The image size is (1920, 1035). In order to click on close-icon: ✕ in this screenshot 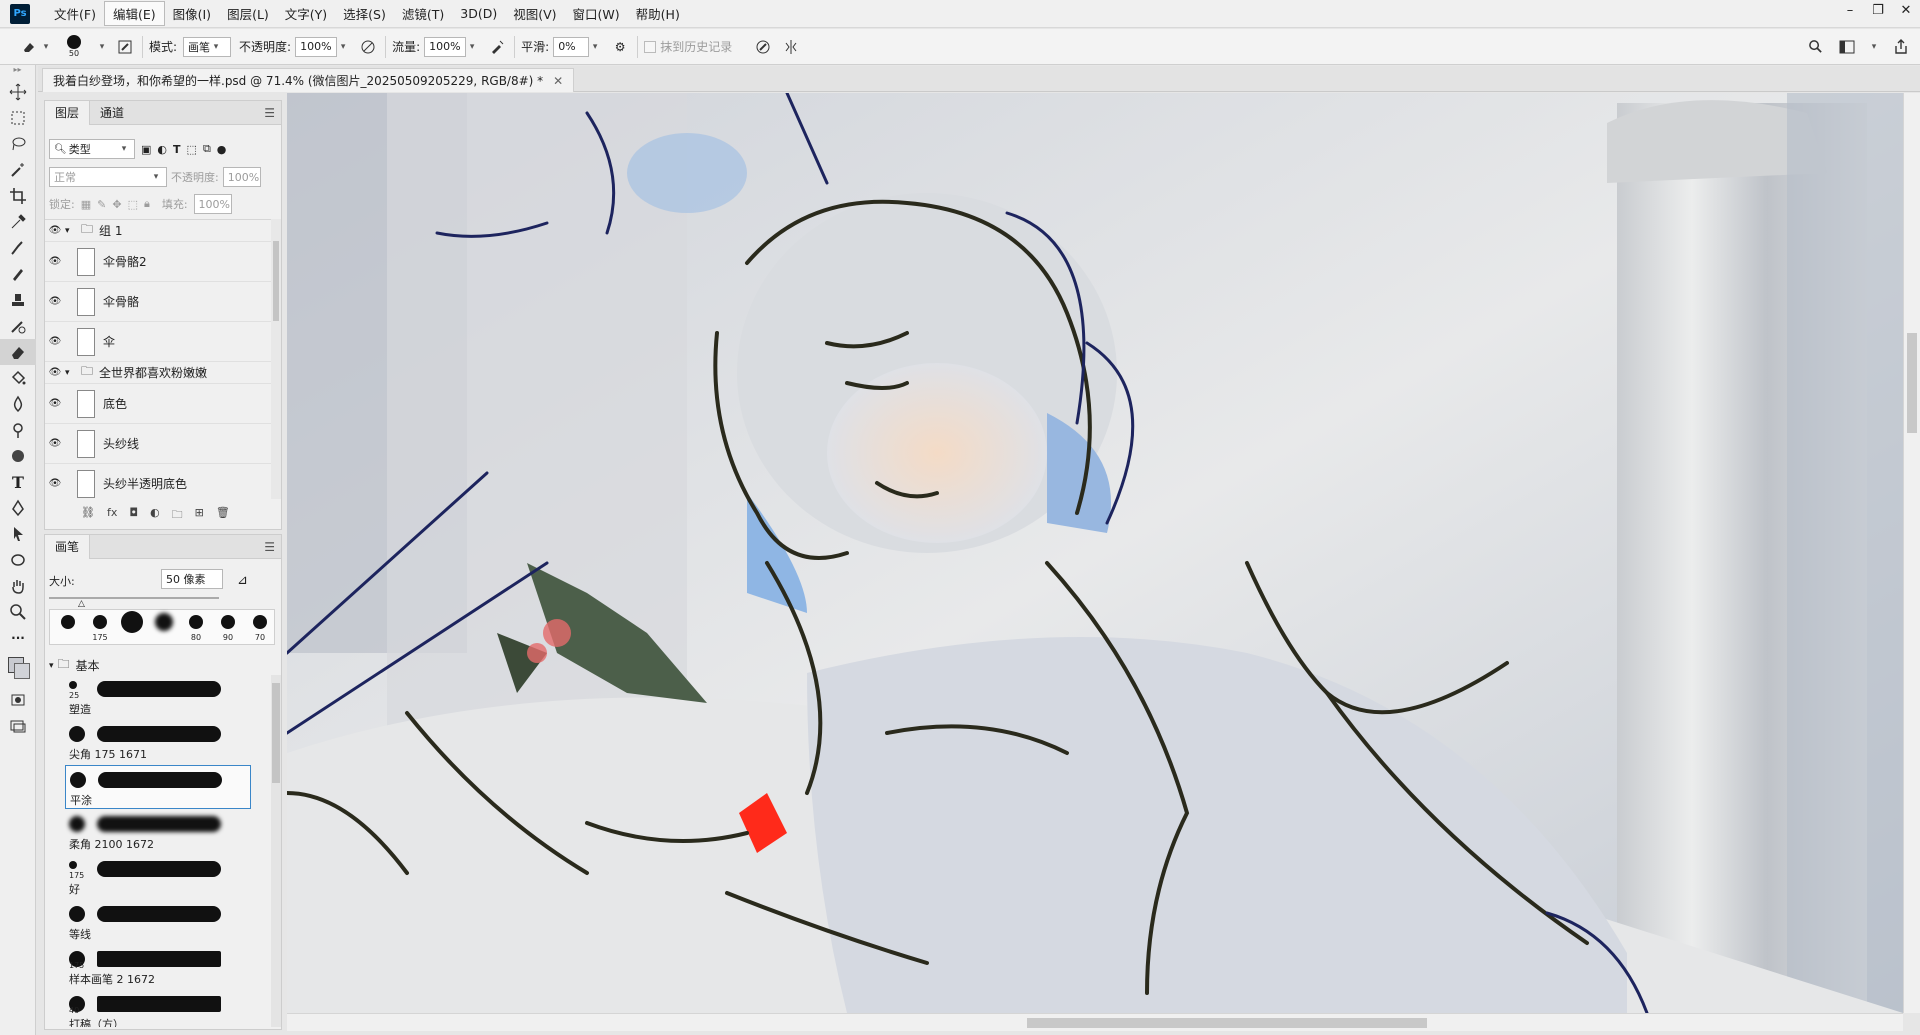, I will do `click(1906, 10)`.